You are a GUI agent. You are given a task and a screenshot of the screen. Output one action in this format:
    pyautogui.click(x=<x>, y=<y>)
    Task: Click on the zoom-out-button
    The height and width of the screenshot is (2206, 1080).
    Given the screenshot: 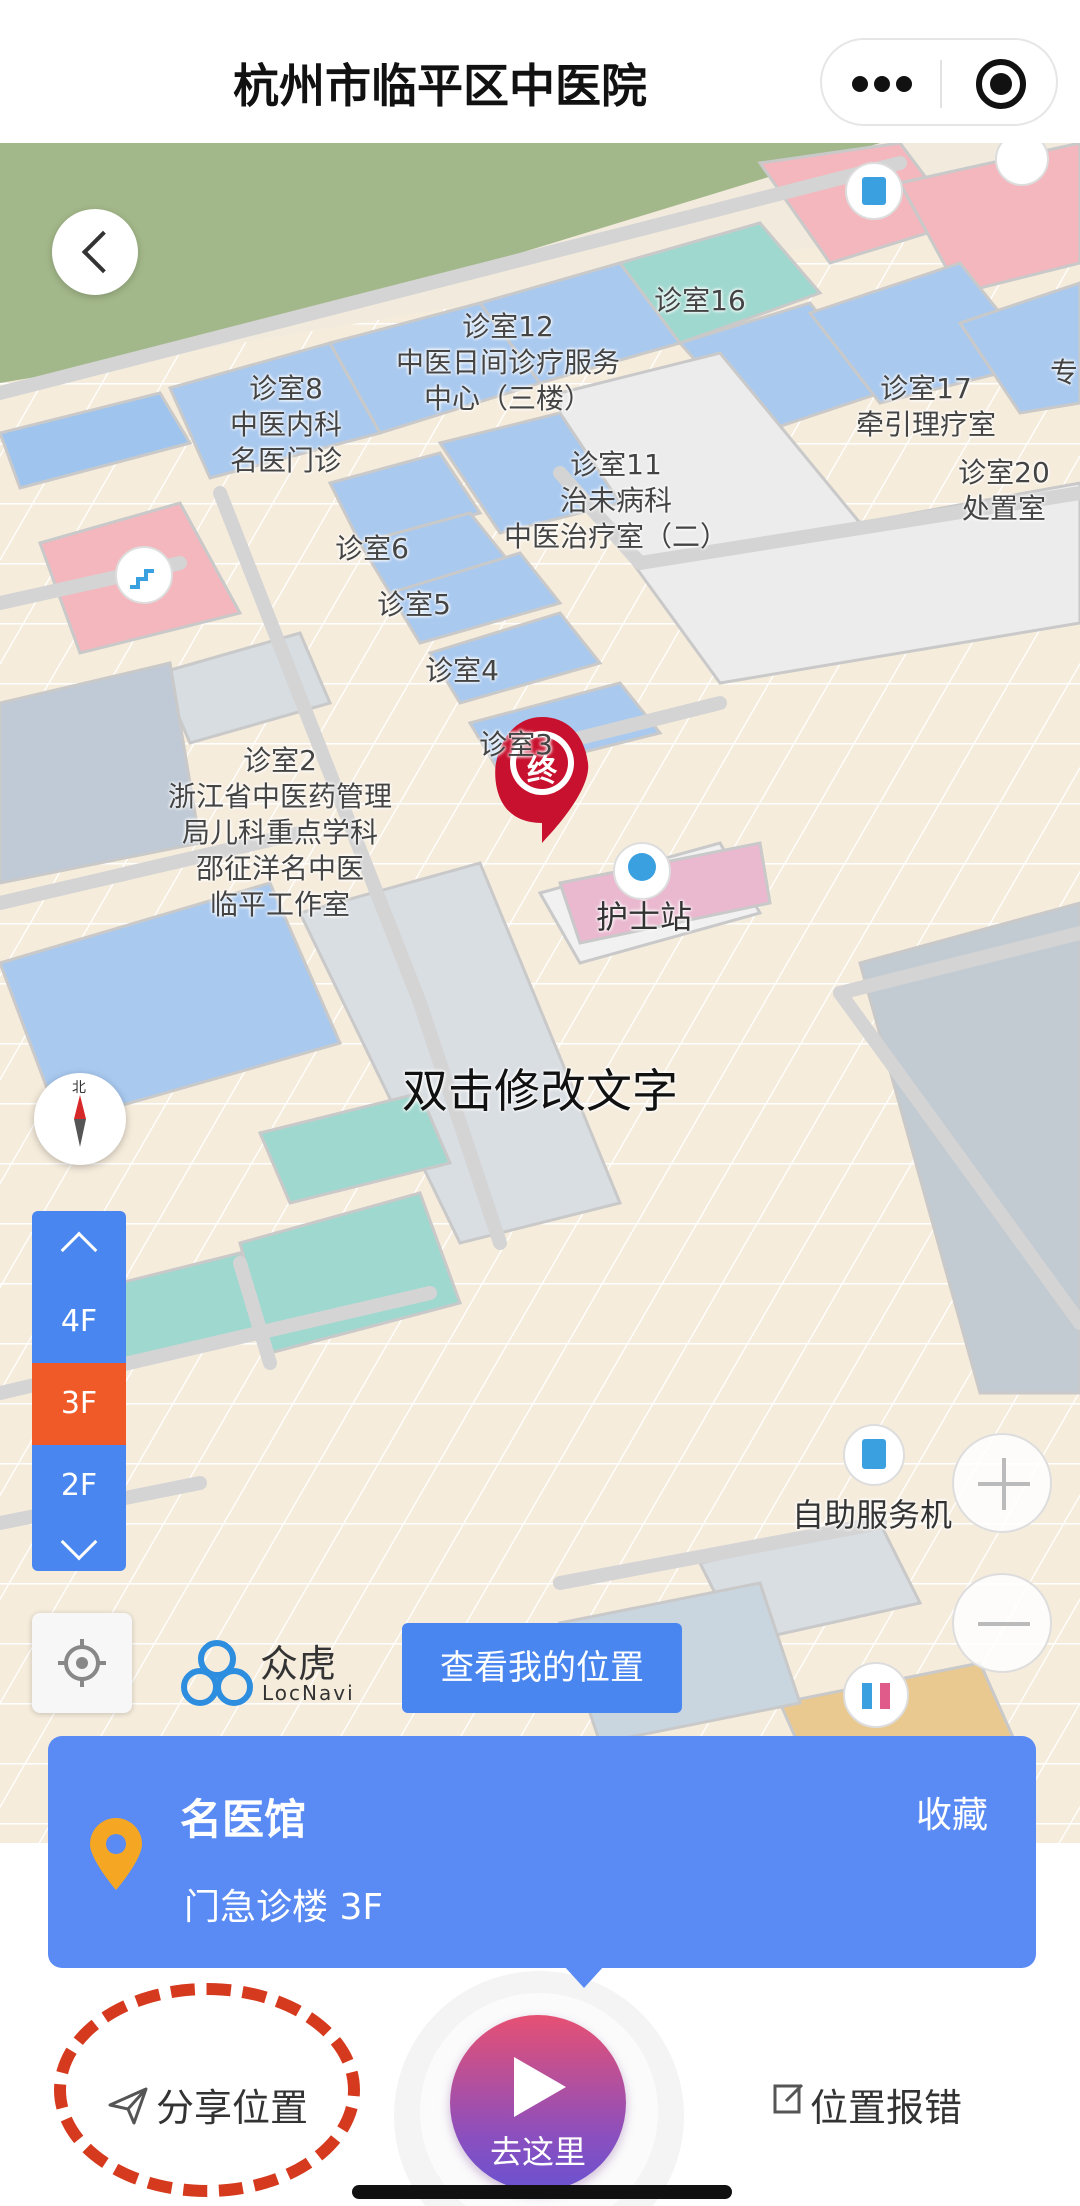 What is the action you would take?
    pyautogui.click(x=1002, y=1623)
    